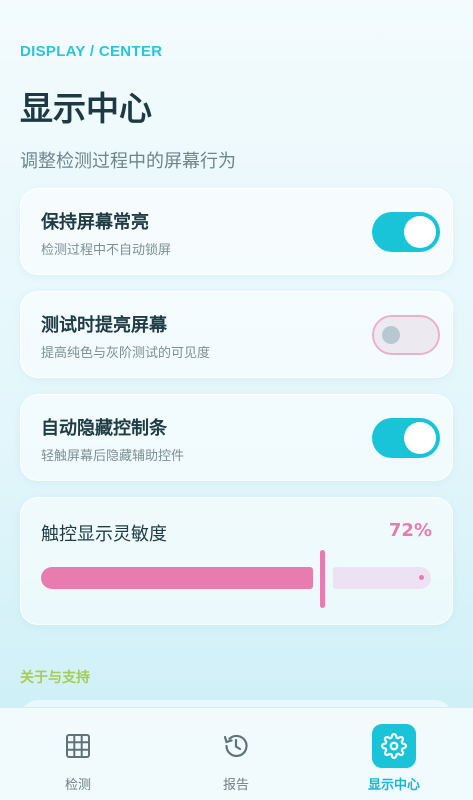 The image size is (473, 800). Describe the element at coordinates (77, 785) in the screenshot. I see `nav-label: 检测` at that location.